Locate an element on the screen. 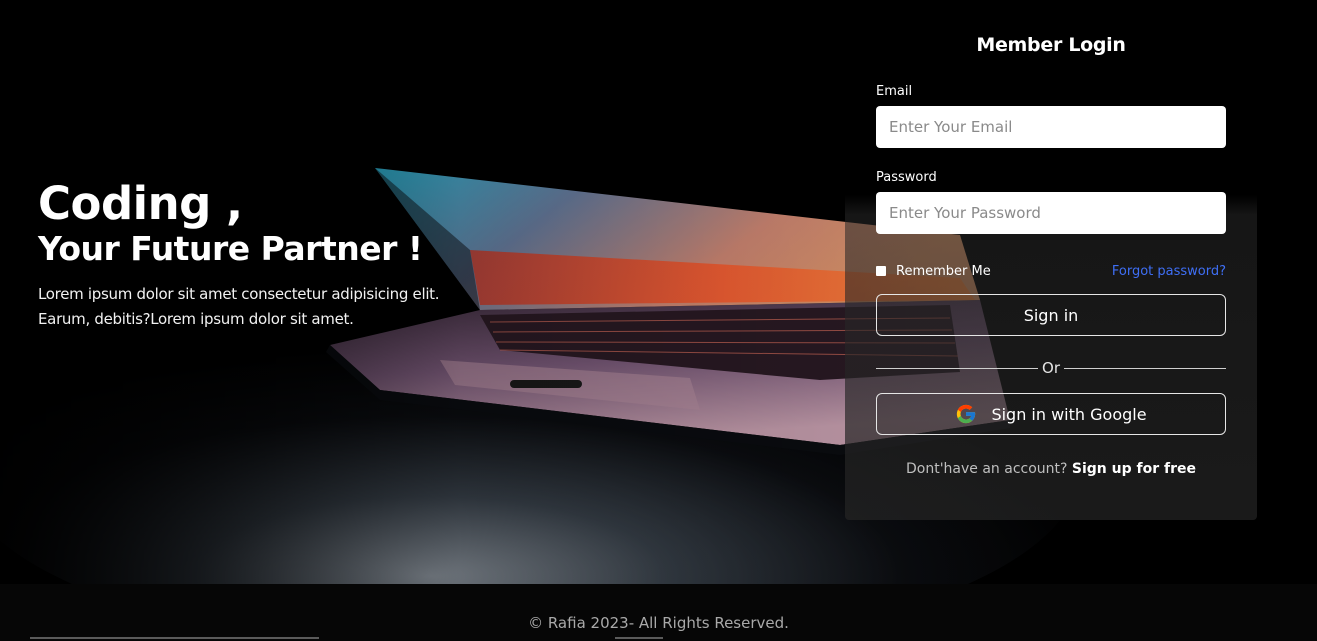  sign-up-link: Sign up for free is located at coordinates (1134, 469).